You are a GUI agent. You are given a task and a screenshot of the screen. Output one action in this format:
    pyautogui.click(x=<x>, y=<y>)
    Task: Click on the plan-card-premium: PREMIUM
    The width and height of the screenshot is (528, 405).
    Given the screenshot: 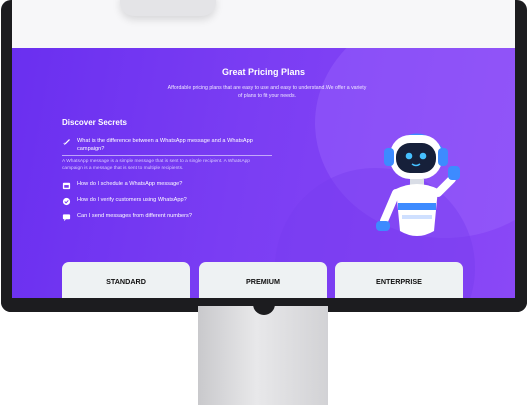 What is the action you would take?
    pyautogui.click(x=263, y=280)
    